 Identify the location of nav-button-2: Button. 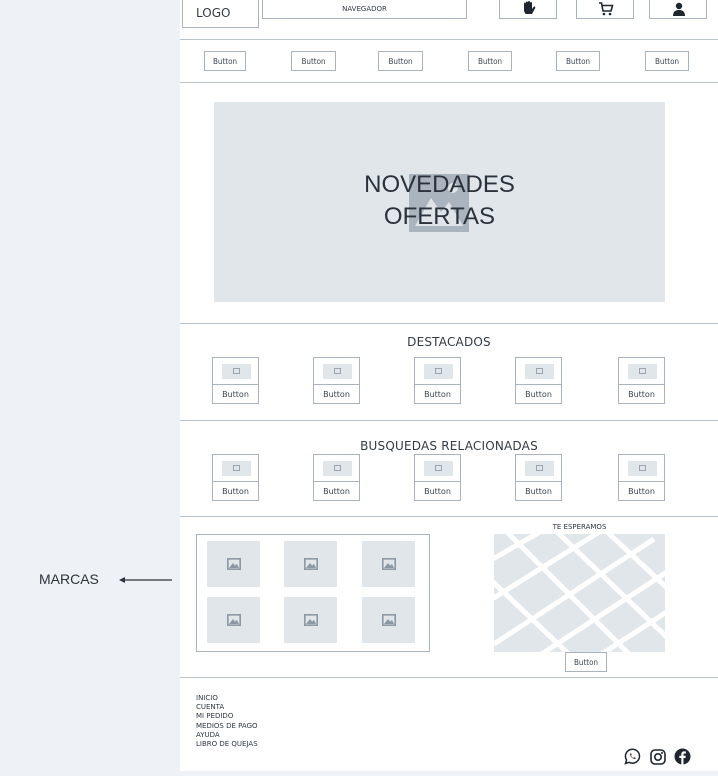
(313, 61).